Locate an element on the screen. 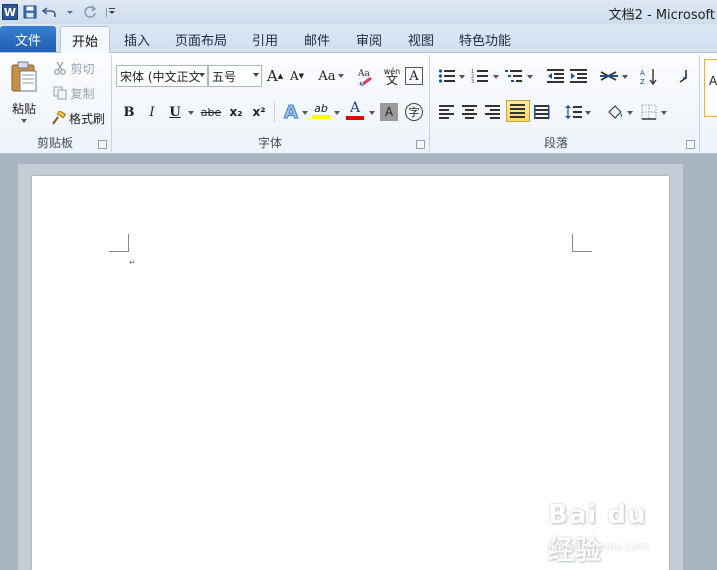  shading-dropdown-icon is located at coordinates (630, 113).